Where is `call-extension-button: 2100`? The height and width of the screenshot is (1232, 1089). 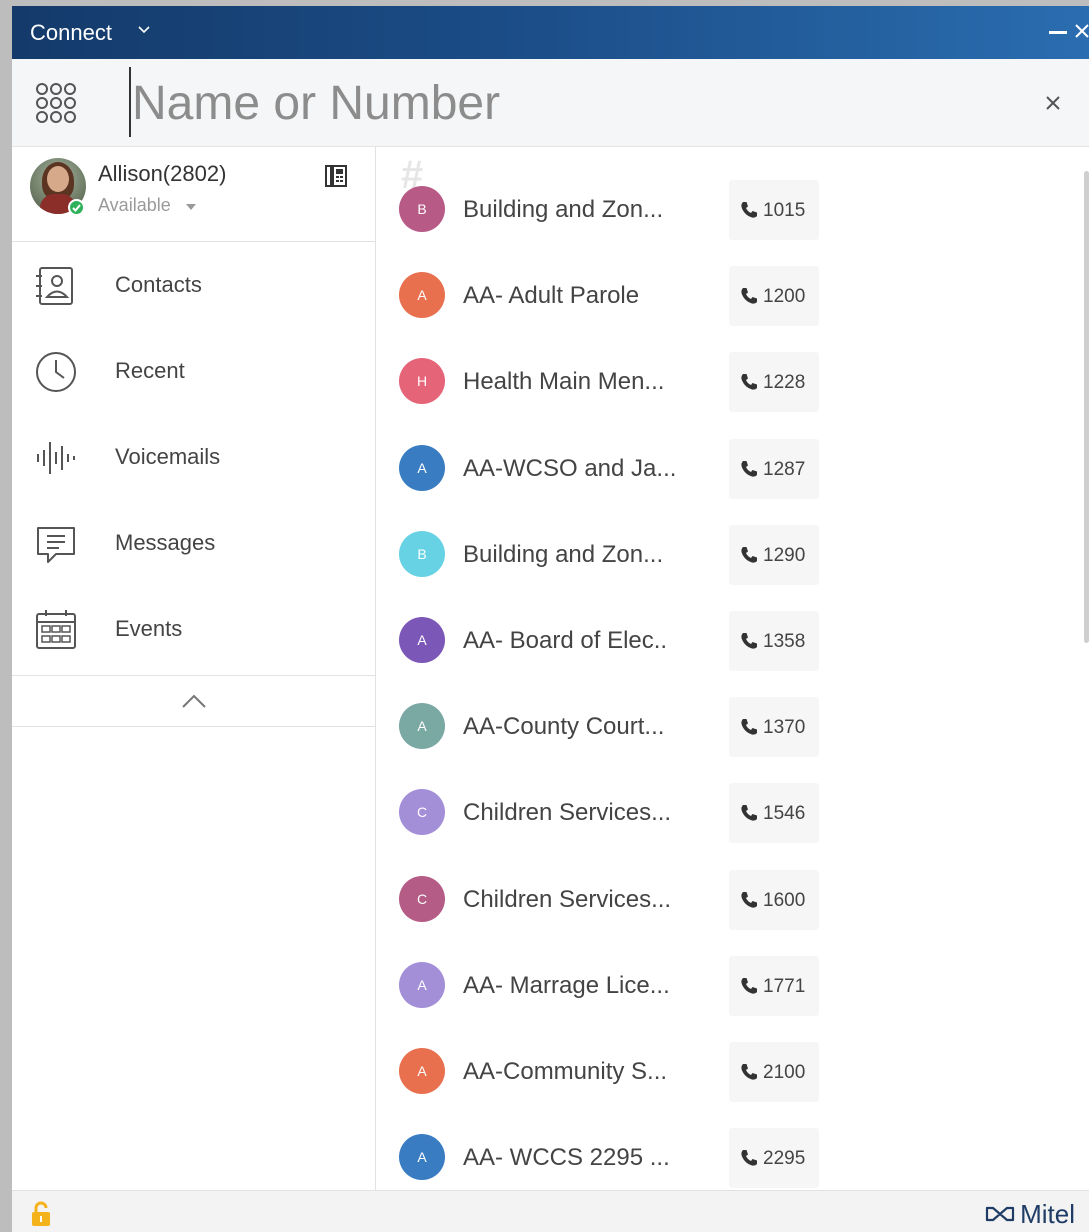 call-extension-button: 2100 is located at coordinates (774, 1072).